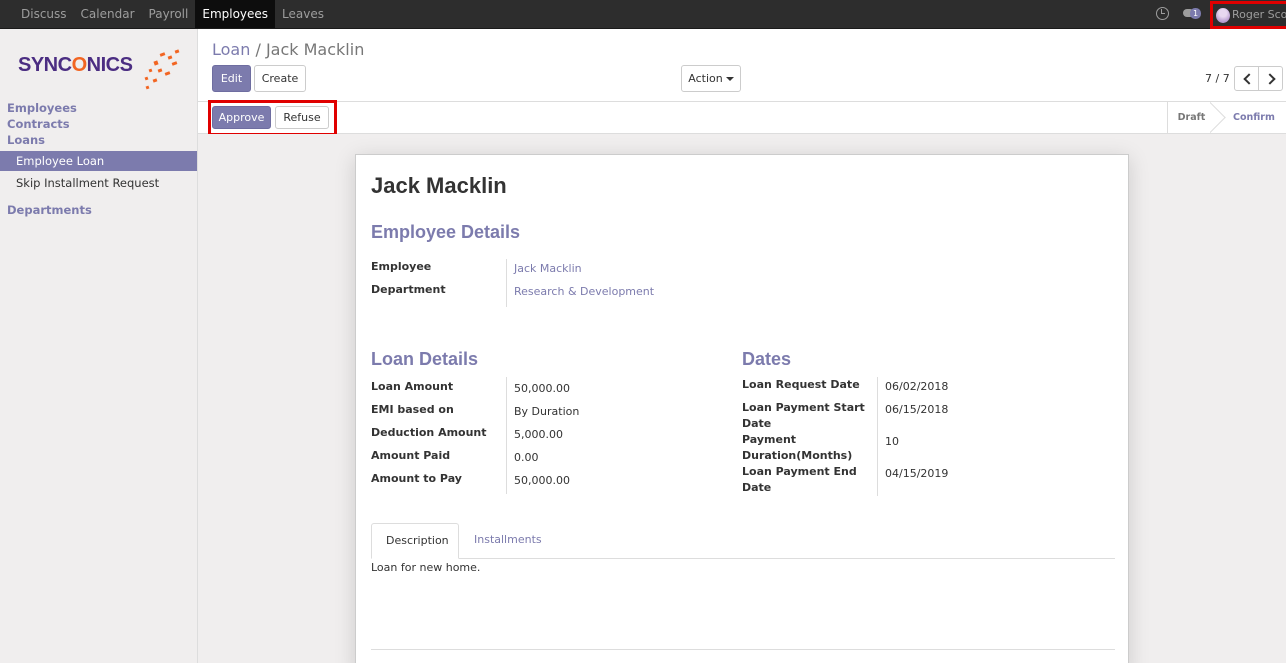 This screenshot has height=663, width=1286. What do you see at coordinates (439, 185) in the screenshot?
I see `record-title: Jack Macklin` at bounding box center [439, 185].